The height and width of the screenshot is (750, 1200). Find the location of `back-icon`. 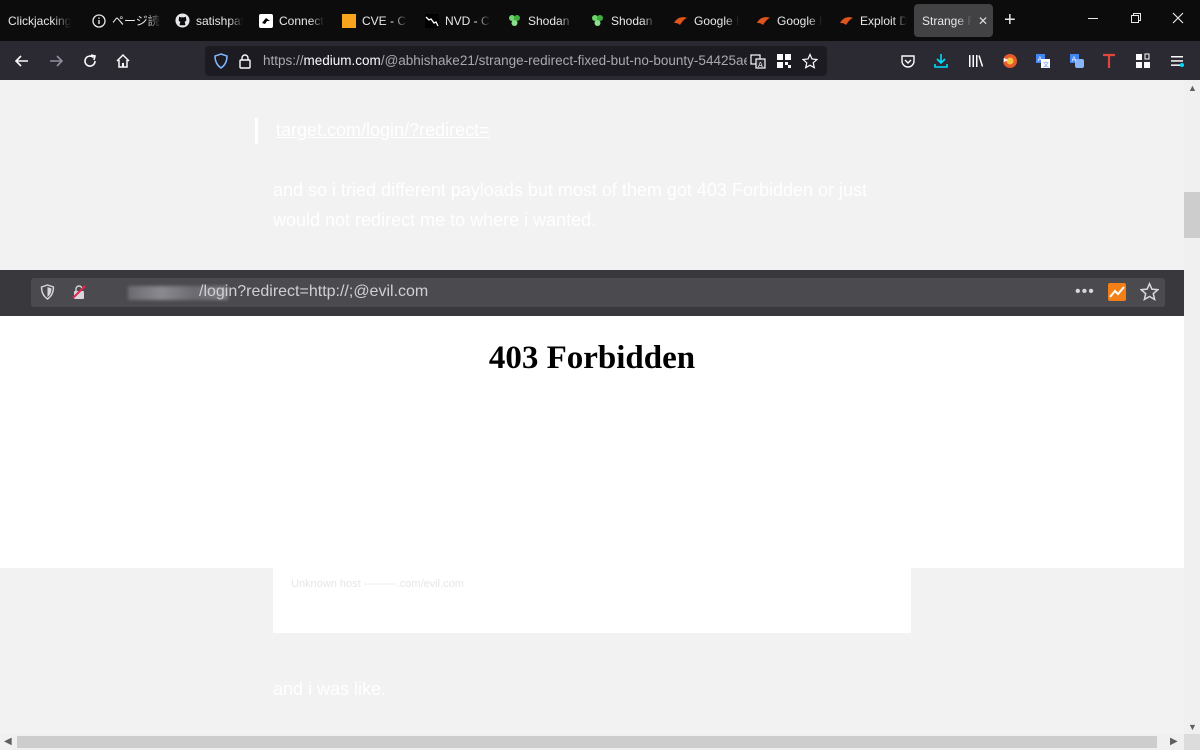

back-icon is located at coordinates (22, 61).